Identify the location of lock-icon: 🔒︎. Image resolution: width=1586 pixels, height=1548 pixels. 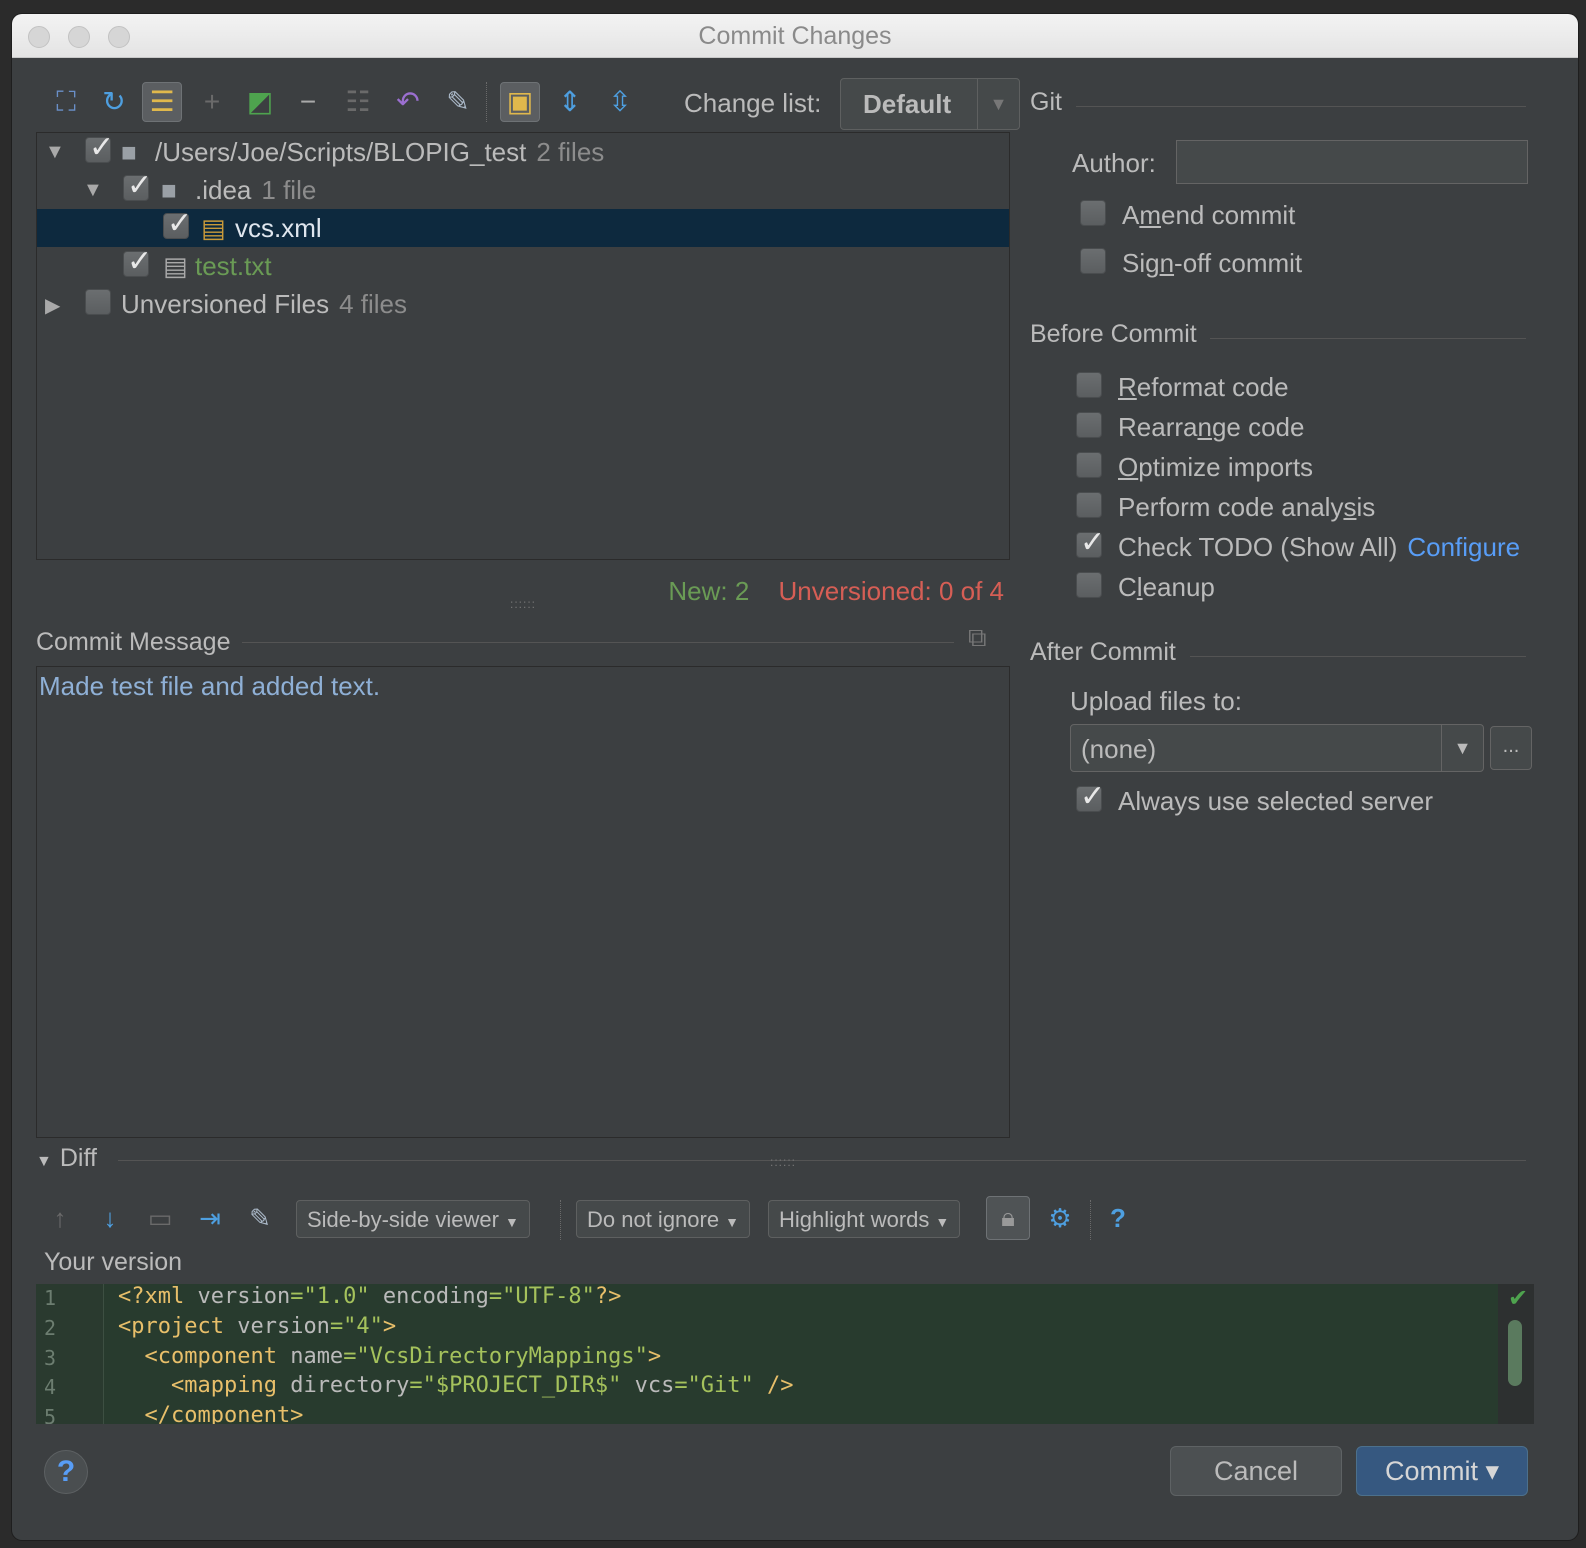
(1008, 1218).